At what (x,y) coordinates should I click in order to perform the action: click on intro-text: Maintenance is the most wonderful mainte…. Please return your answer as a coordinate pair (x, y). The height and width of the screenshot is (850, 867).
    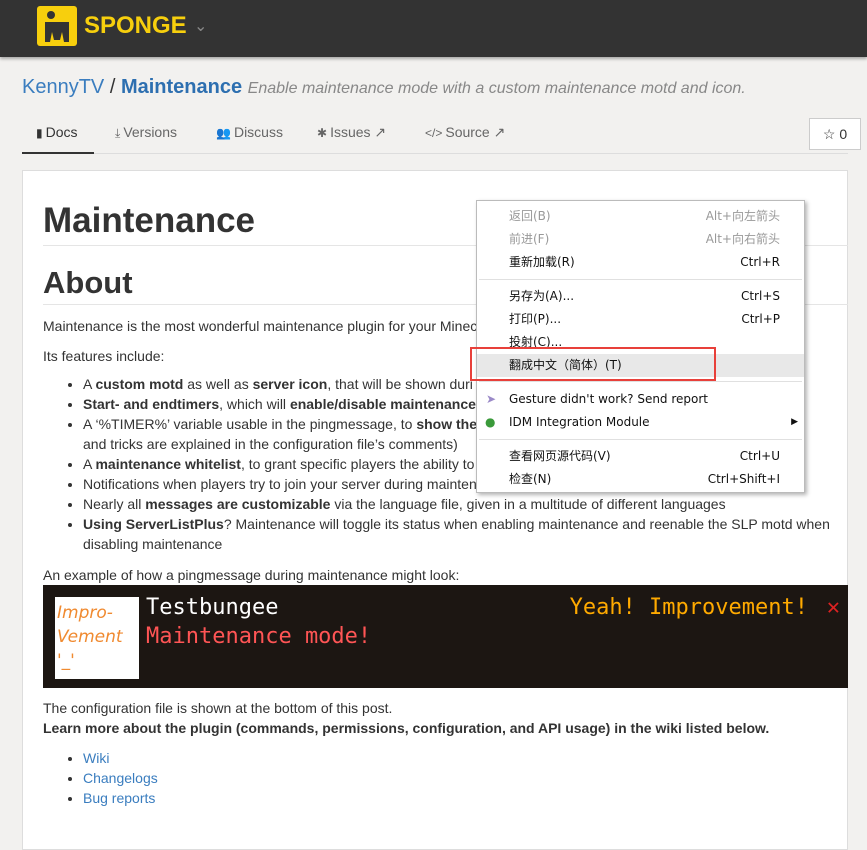
    Looking at the image, I should click on (260, 326).